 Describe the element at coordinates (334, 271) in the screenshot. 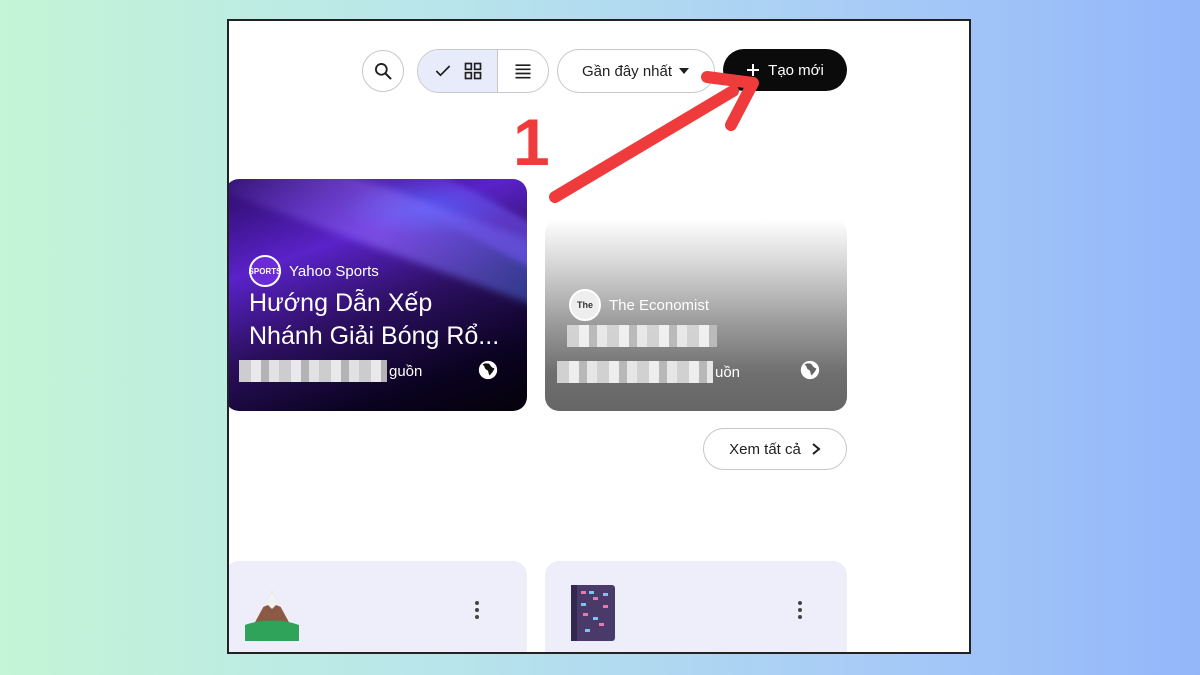

I see `card-source-name: Yahoo Sports` at that location.